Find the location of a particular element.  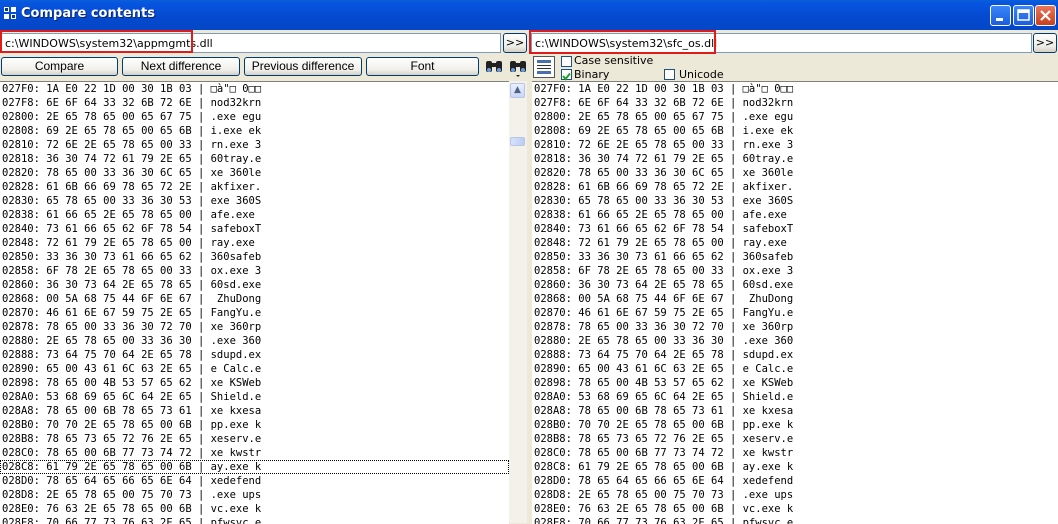

unicode-label: Unicode is located at coordinates (701, 74).